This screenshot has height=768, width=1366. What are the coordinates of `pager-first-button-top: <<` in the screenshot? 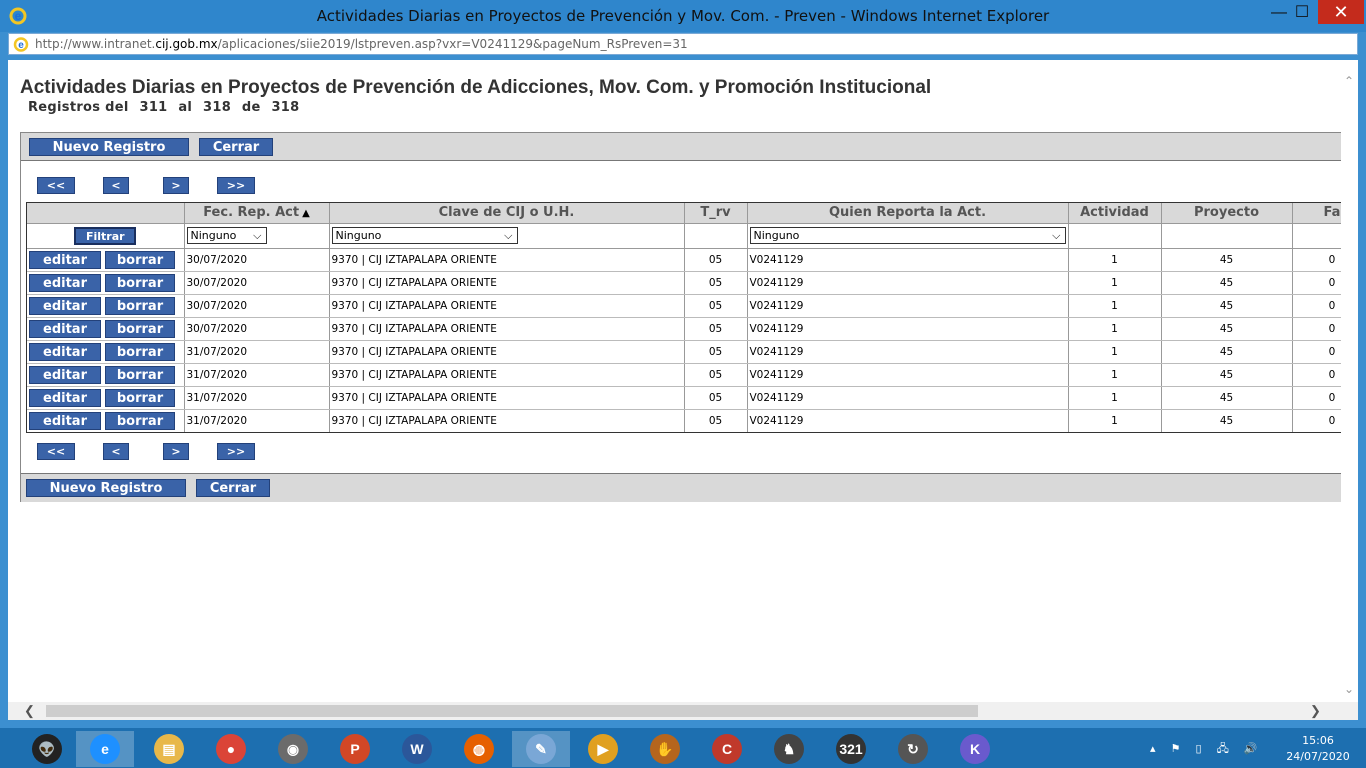 It's located at (56, 185).